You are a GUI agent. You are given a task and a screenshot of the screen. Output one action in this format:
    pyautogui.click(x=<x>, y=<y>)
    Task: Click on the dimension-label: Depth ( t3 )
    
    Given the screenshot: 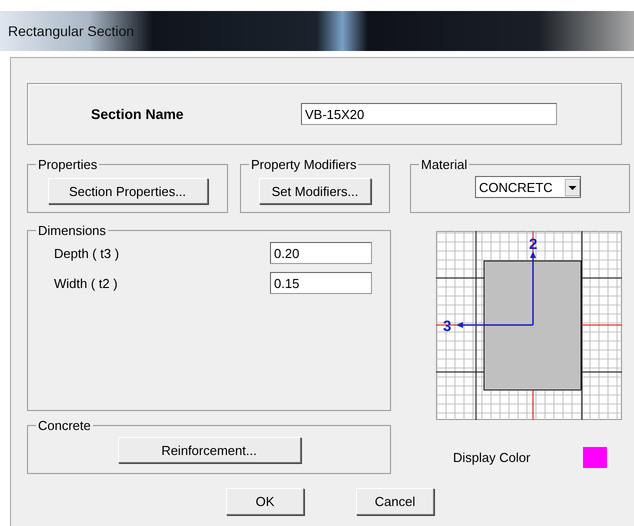 What is the action you would take?
    pyautogui.click(x=87, y=253)
    